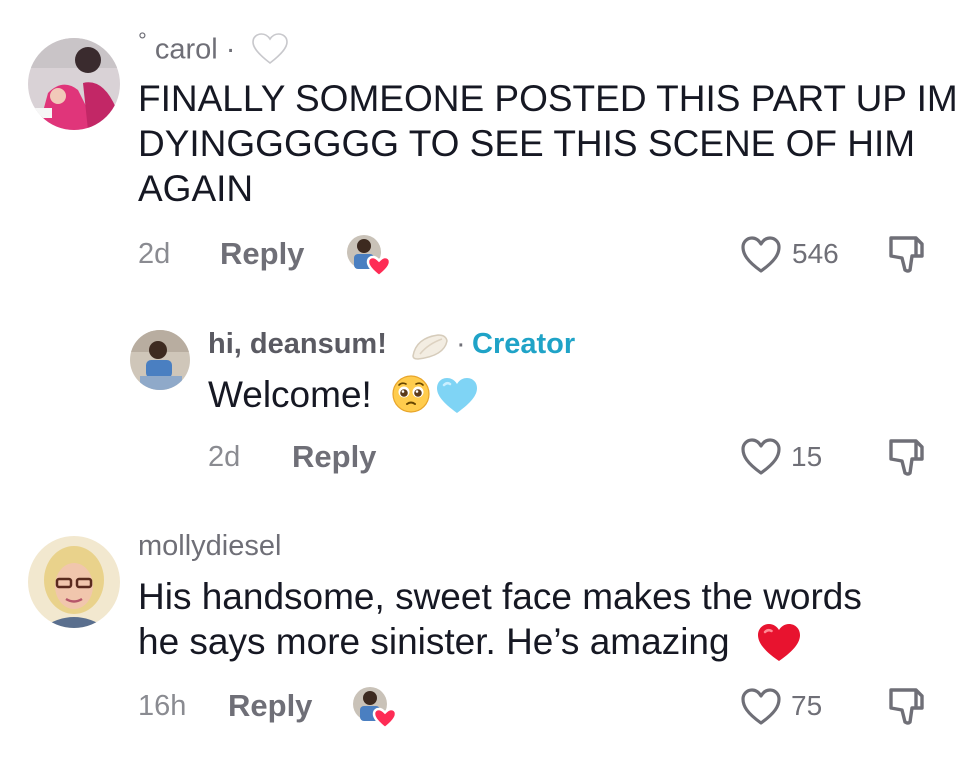 This screenshot has height=760, width=960. Describe the element at coordinates (815, 253) in the screenshot. I see `like-count: 546` at that location.